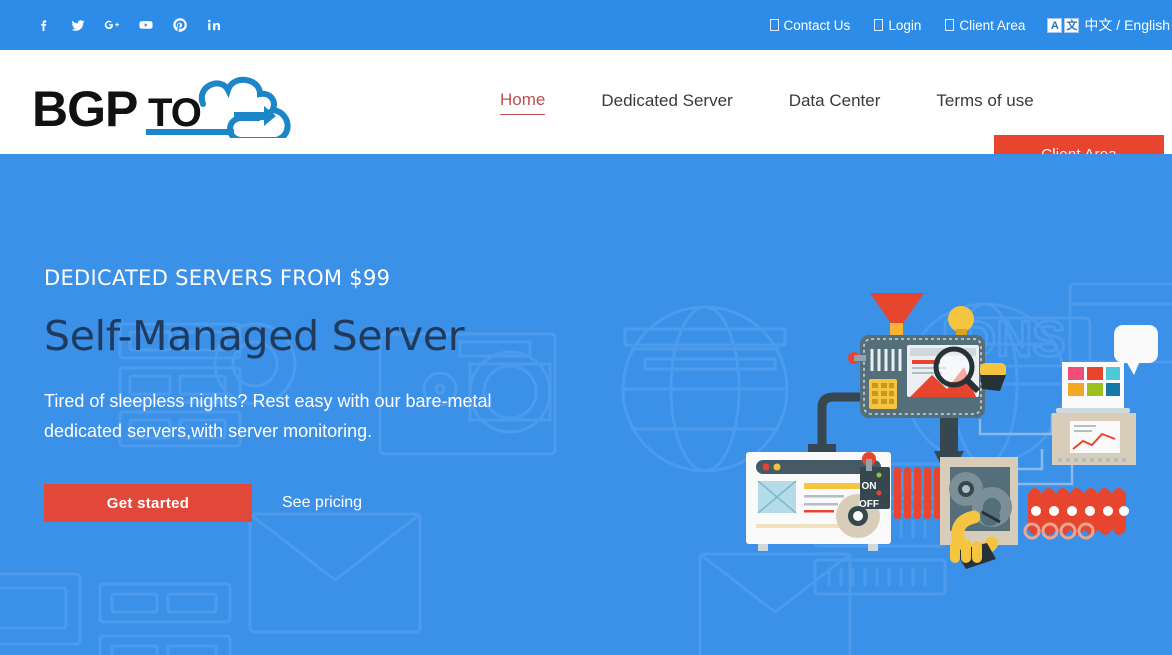 The image size is (1172, 655). Describe the element at coordinates (905, 25) in the screenshot. I see `top-link-login-label: Login` at that location.